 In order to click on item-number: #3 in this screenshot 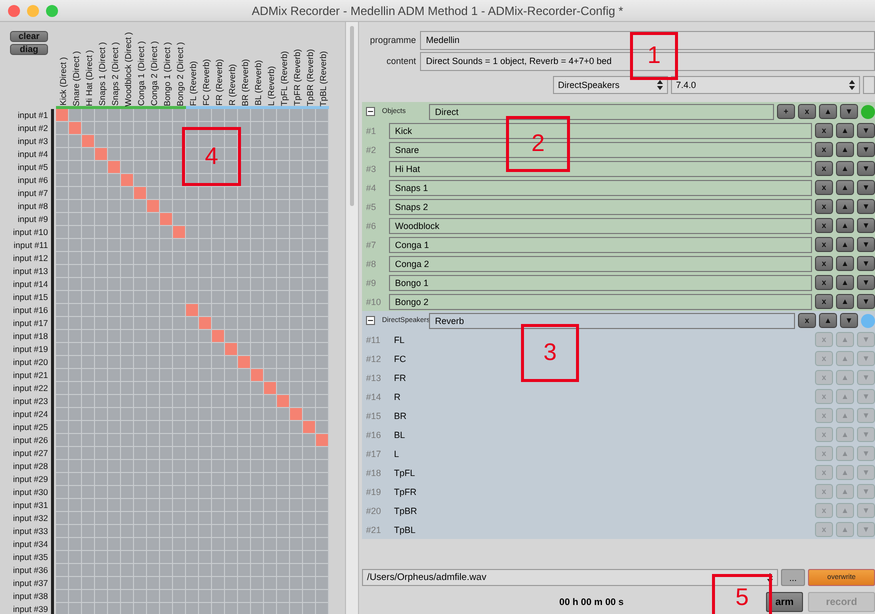, I will do `click(372, 169)`.